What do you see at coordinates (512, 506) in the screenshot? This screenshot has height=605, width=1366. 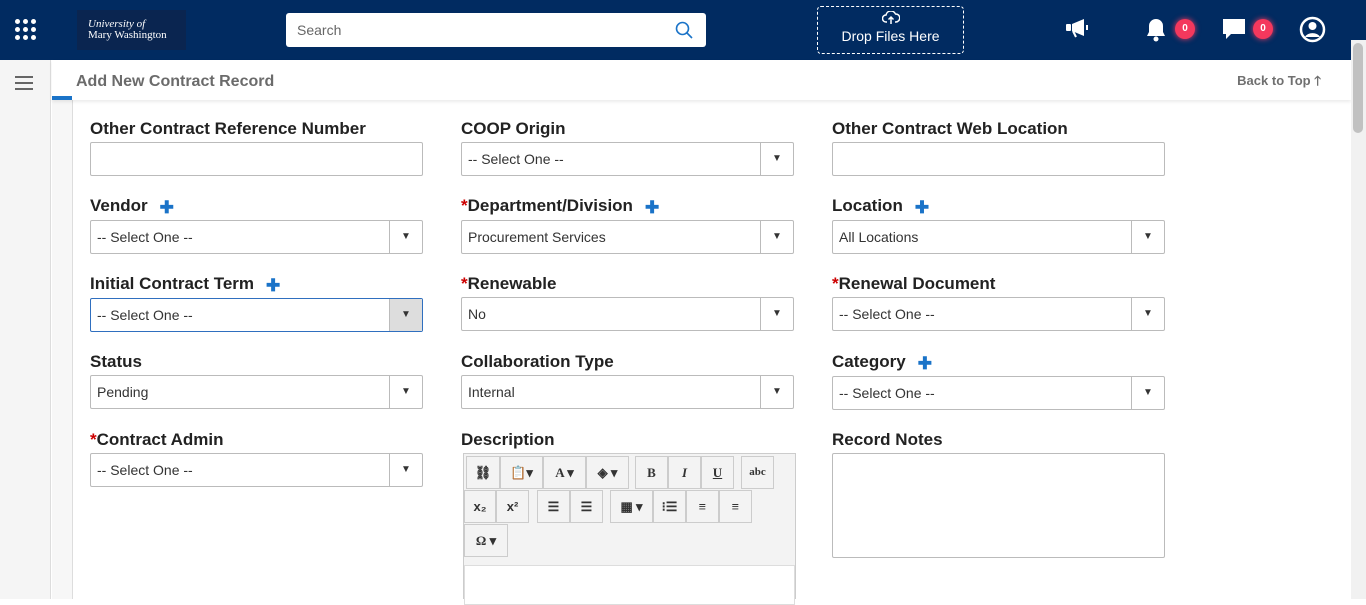 I see `superscript-button: x²` at bounding box center [512, 506].